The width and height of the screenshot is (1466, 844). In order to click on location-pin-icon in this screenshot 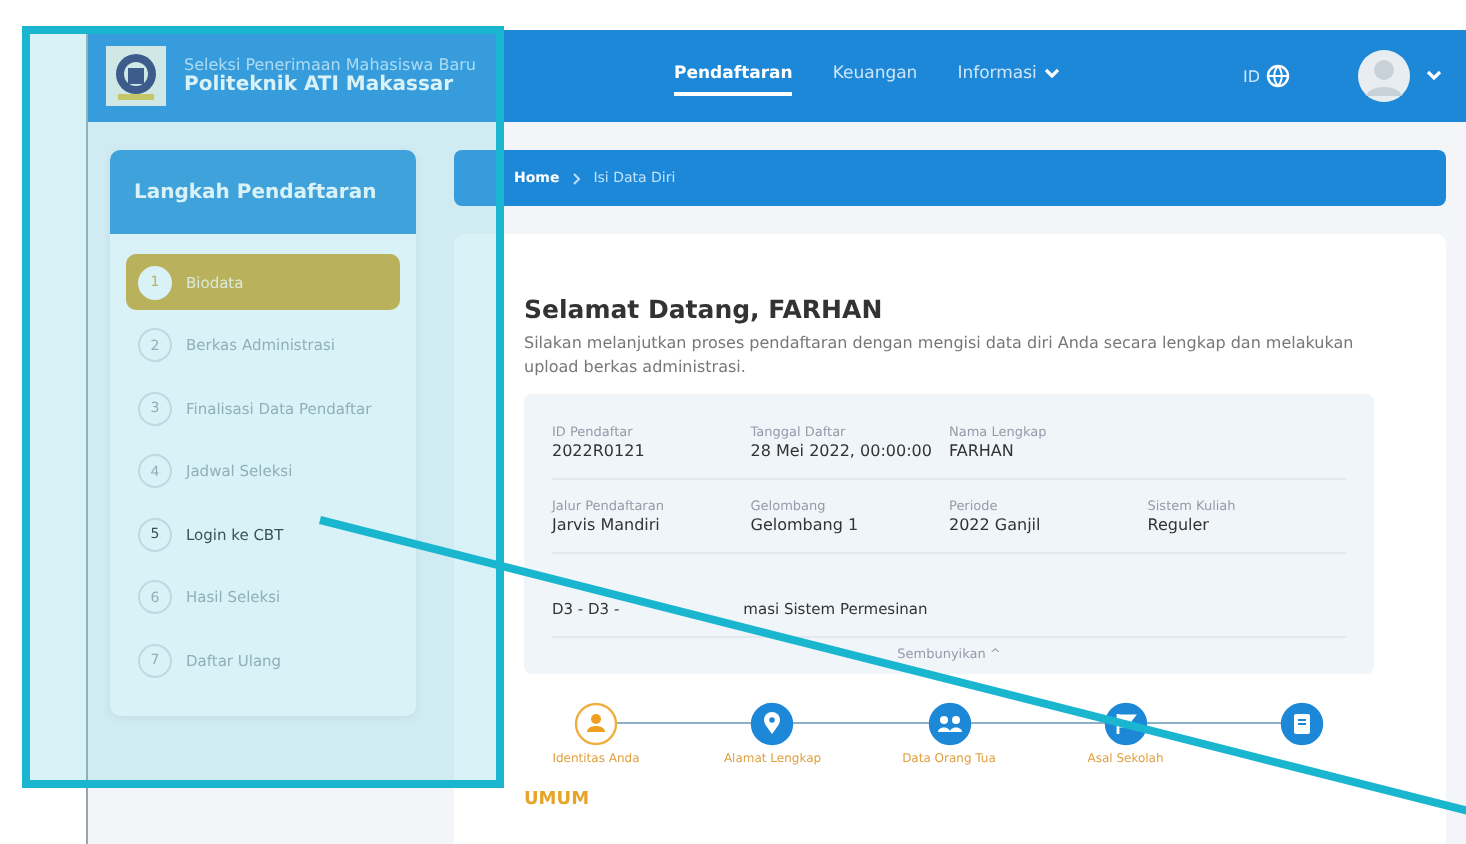, I will do `click(772, 724)`.